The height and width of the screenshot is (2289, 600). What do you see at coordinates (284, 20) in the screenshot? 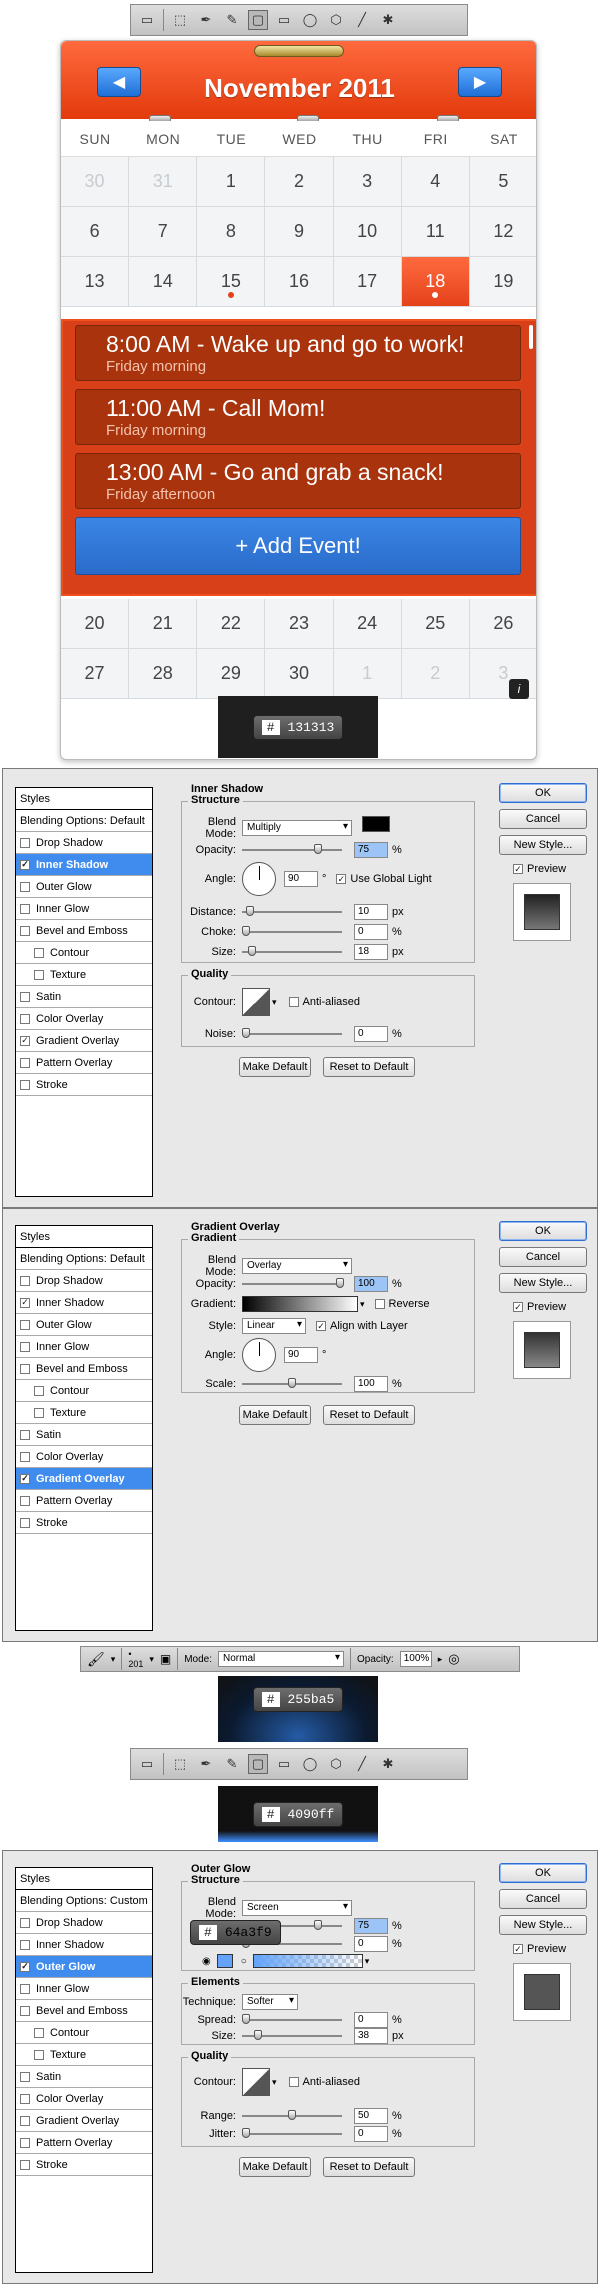
I see `rounded-rect-icon: ▭` at bounding box center [284, 20].